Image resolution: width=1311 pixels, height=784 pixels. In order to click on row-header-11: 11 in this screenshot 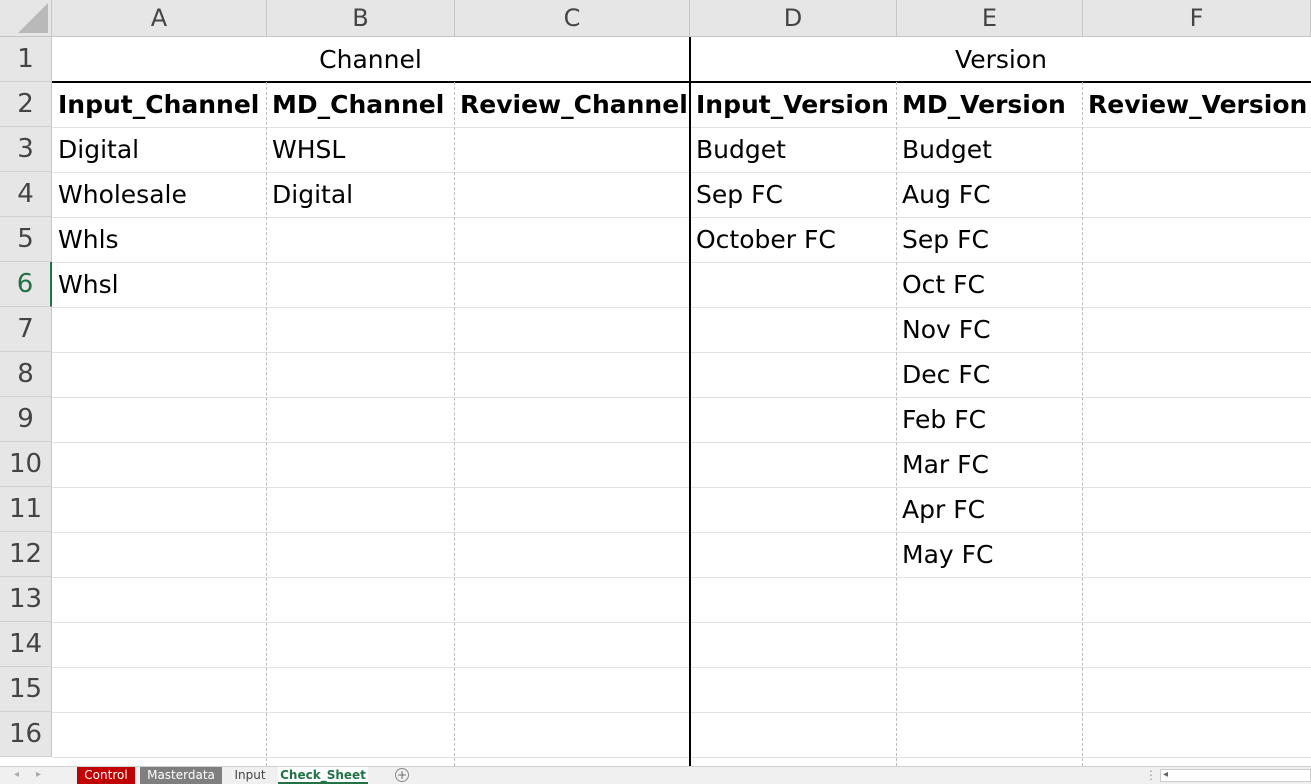, I will do `click(26, 509)`.